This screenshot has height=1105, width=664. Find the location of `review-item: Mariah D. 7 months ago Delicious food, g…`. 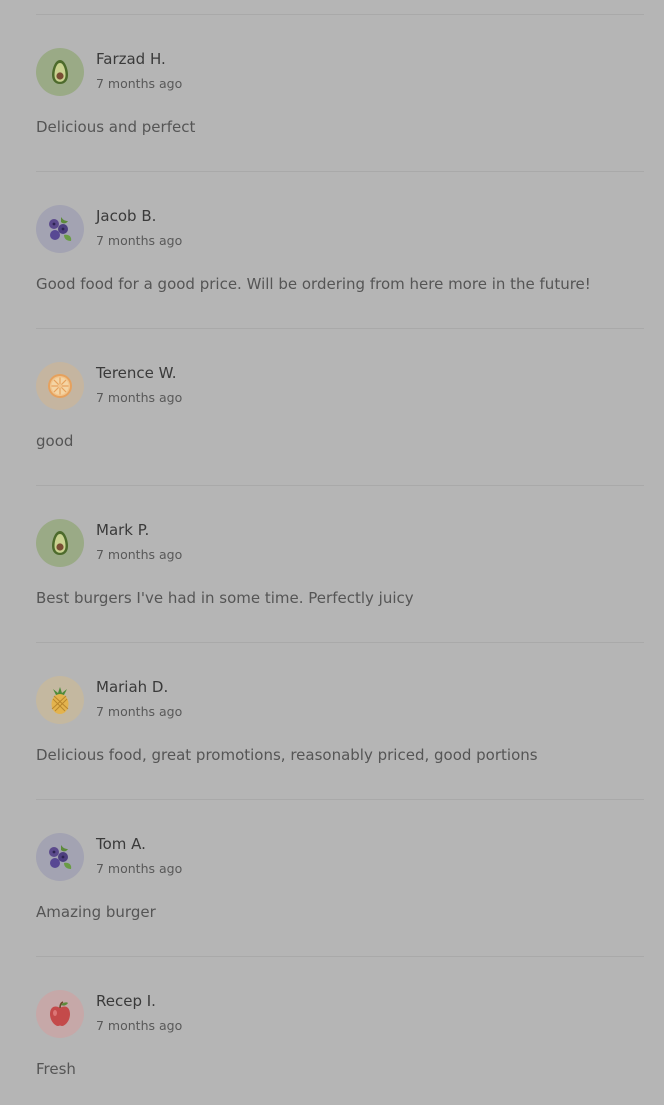

review-item: Mariah D. 7 months ago Delicious food, g… is located at coordinates (340, 721).